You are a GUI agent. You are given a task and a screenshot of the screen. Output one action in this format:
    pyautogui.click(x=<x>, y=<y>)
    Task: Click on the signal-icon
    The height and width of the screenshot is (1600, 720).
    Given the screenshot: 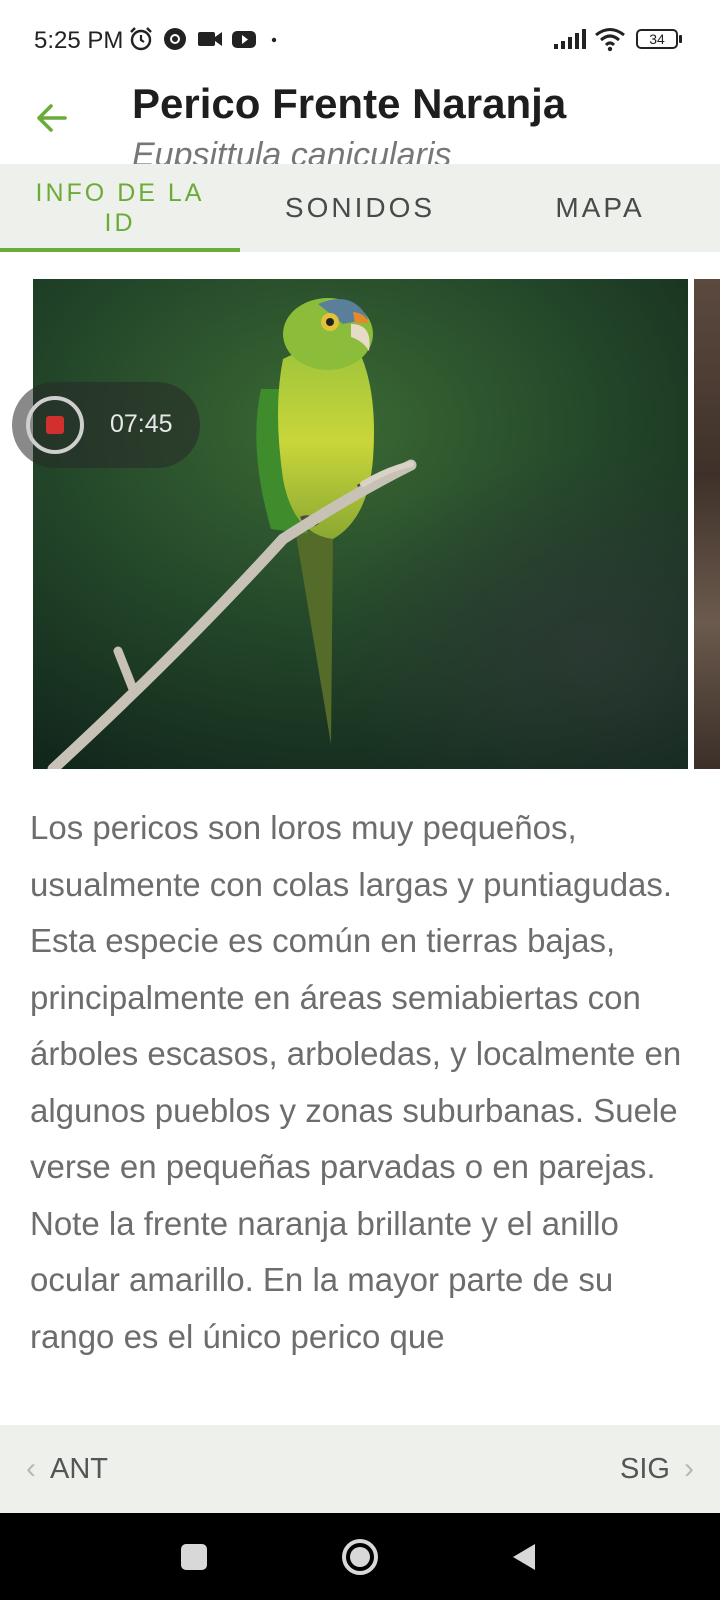 What is the action you would take?
    pyautogui.click(x=570, y=39)
    